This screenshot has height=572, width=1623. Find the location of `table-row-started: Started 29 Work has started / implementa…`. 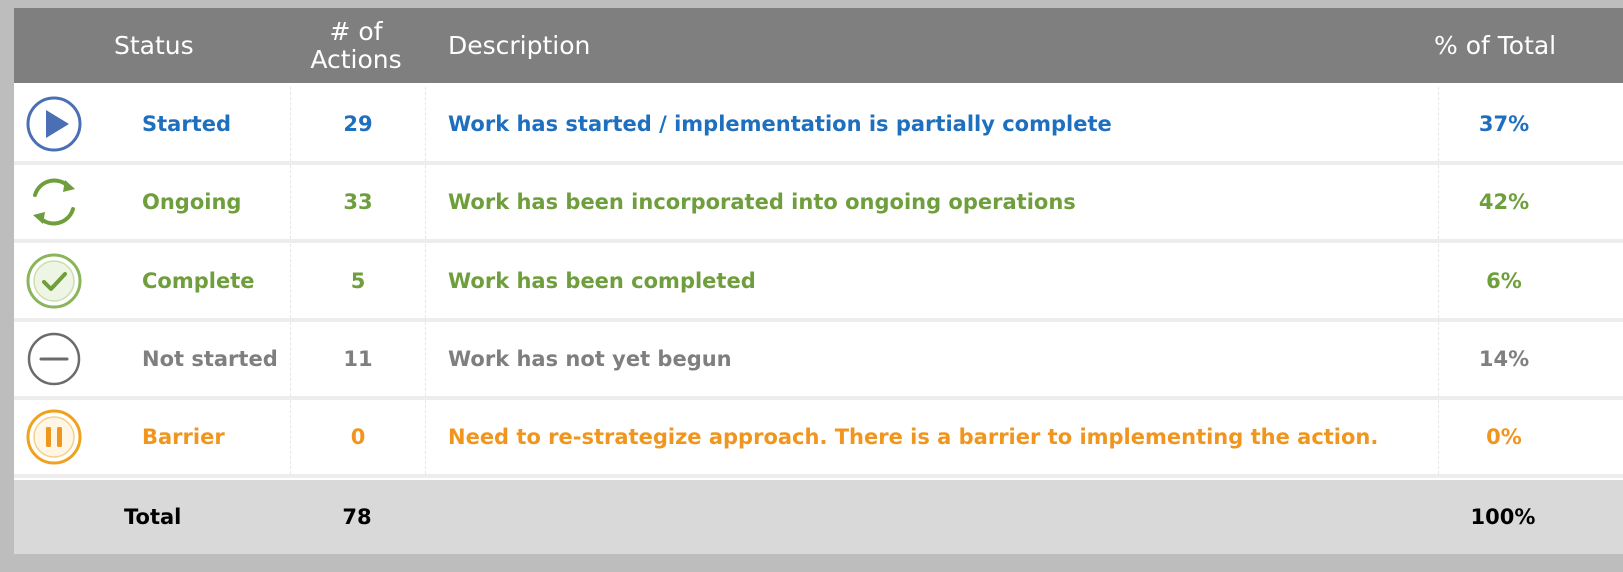

table-row-started: Started 29 Work has started / implementa… is located at coordinates (818, 126).